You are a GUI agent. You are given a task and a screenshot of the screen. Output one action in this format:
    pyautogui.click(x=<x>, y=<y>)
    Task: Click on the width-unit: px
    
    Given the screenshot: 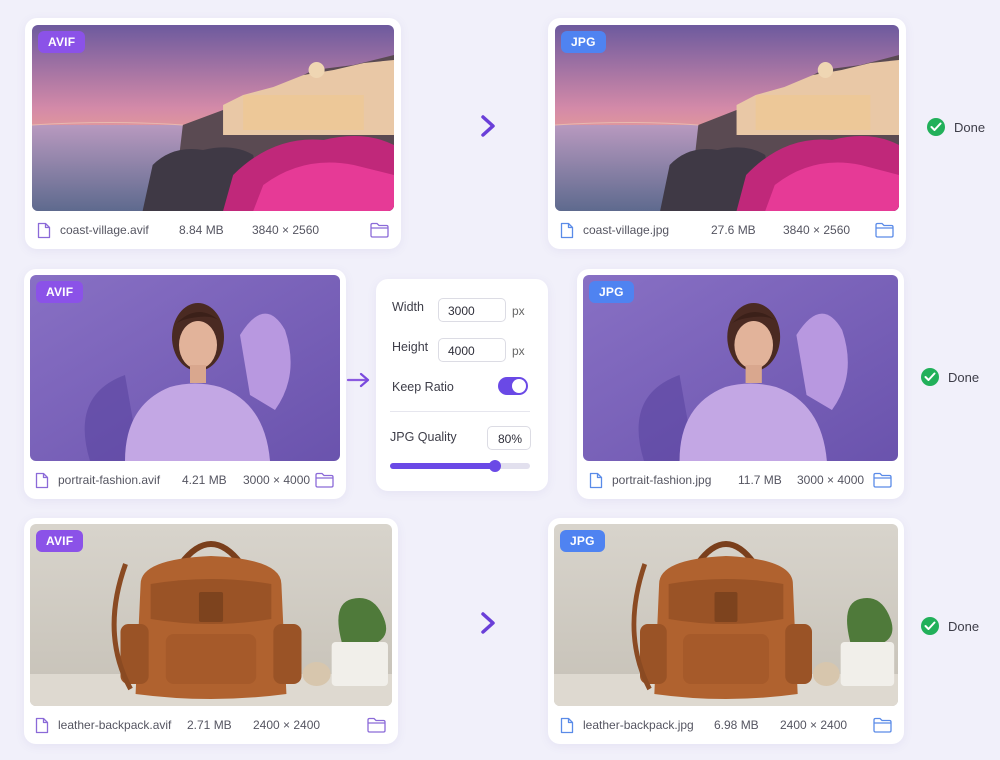 What is the action you would take?
    pyautogui.click(x=518, y=311)
    